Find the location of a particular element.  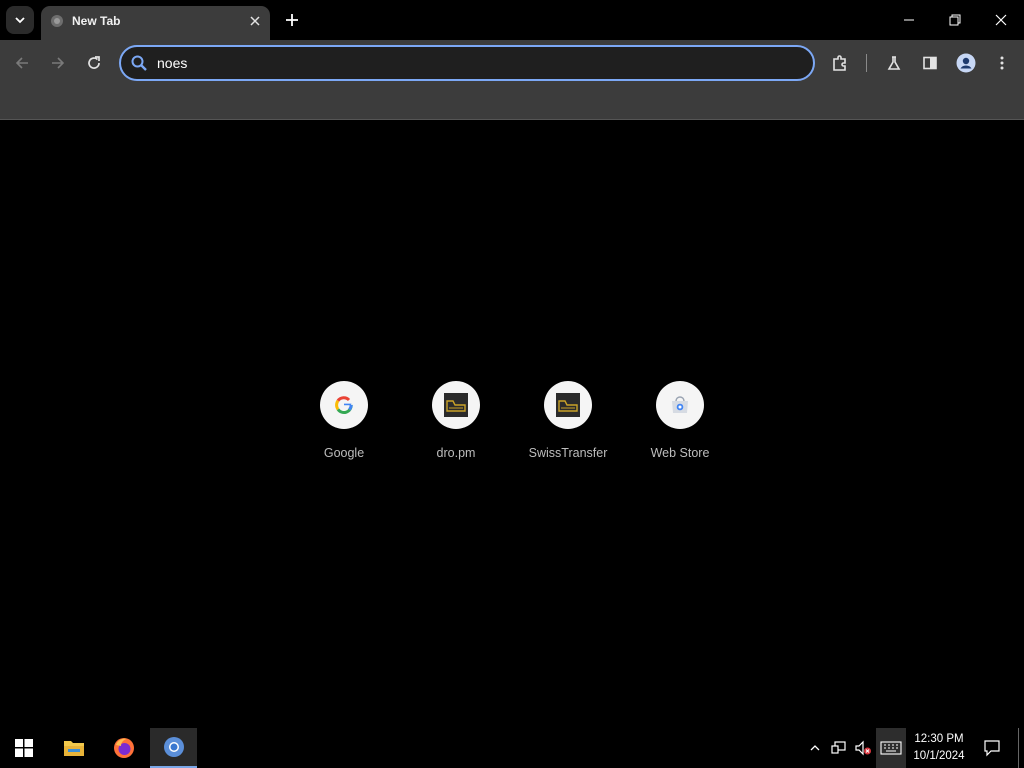

chevron-down-icon is located at coordinates (20, 20).